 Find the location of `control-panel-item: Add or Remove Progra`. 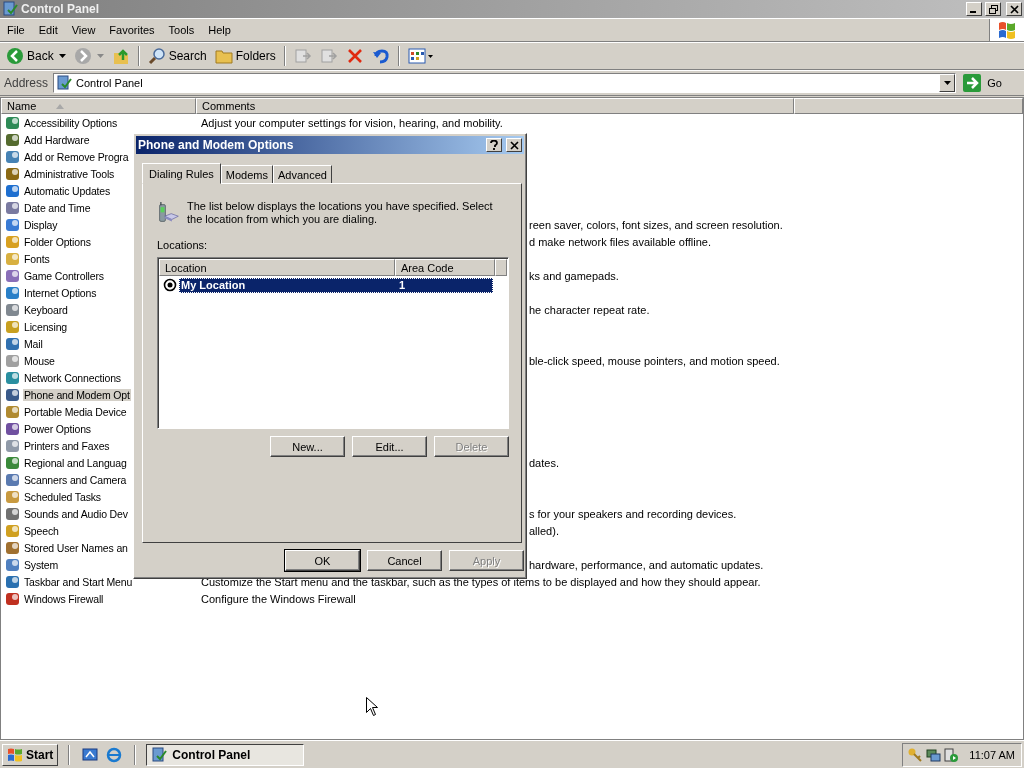

control-panel-item: Add or Remove Progra is located at coordinates (76, 156).